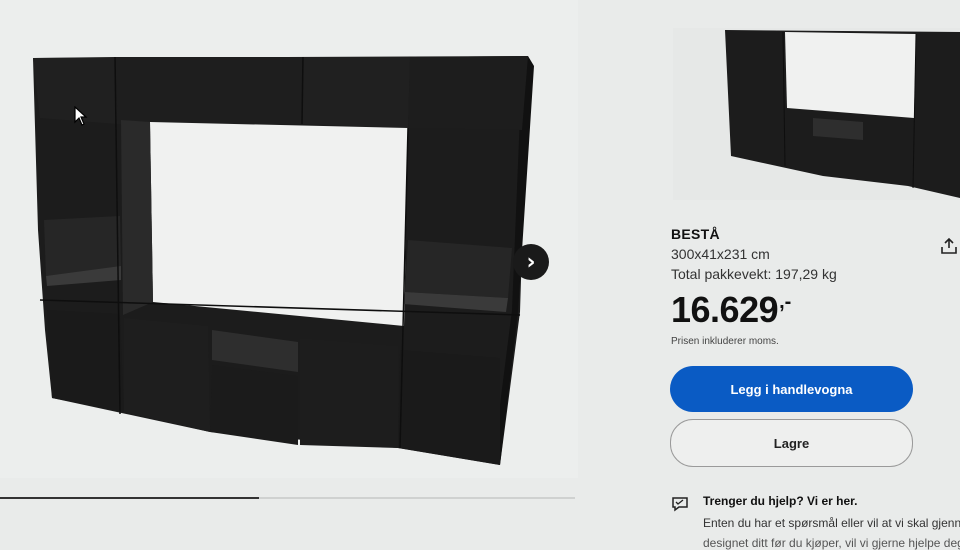 The width and height of the screenshot is (960, 550). Describe the element at coordinates (725, 309) in the screenshot. I see `price-amount: 16.629` at that location.